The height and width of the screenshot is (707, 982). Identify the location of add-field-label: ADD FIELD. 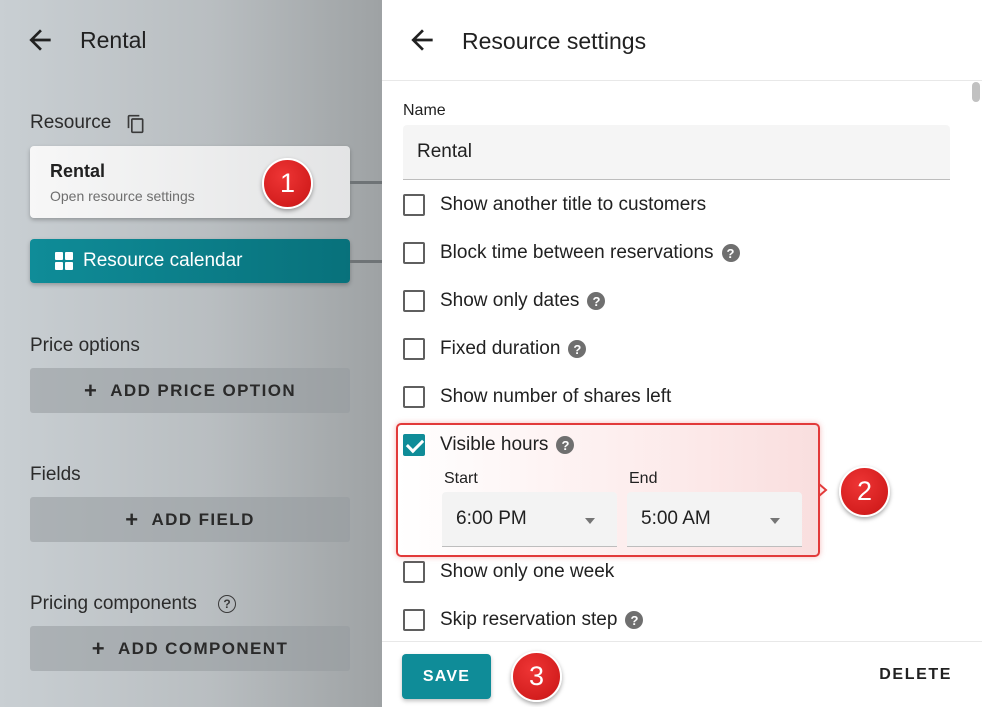
(203, 519).